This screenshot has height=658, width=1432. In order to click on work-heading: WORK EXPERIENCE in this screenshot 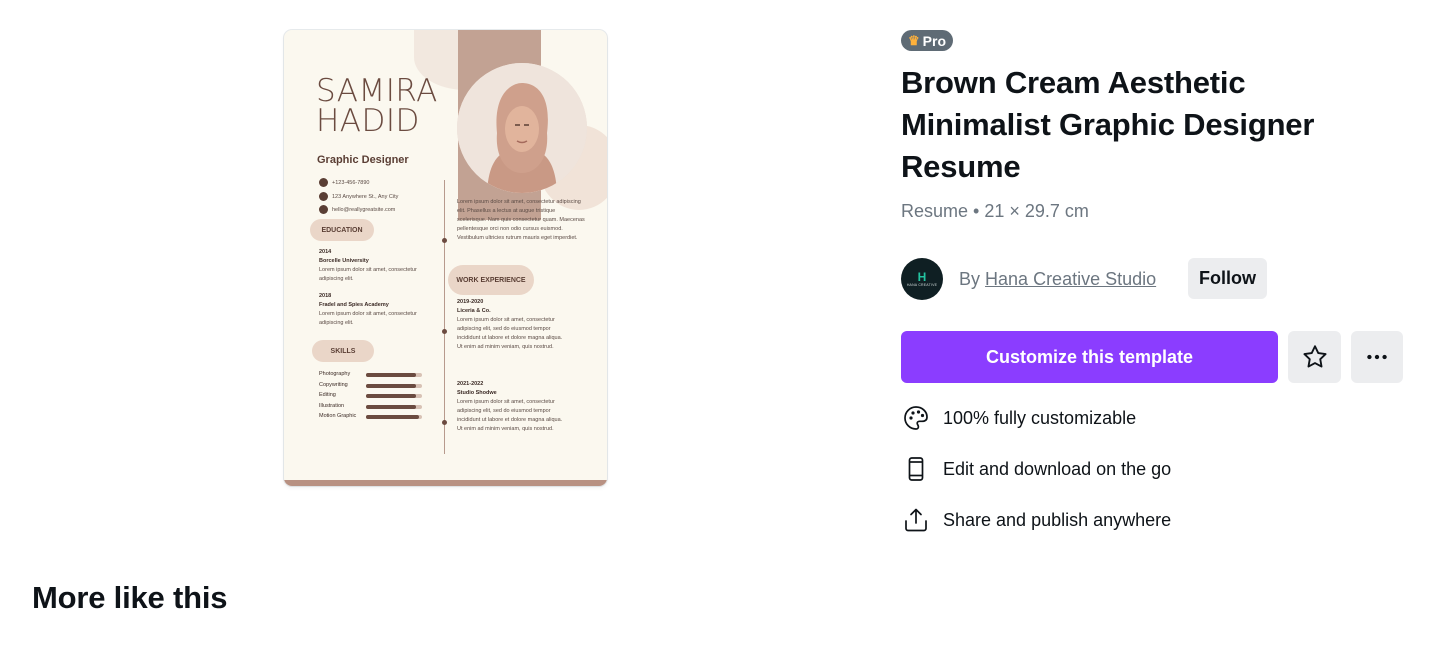, I will do `click(491, 280)`.